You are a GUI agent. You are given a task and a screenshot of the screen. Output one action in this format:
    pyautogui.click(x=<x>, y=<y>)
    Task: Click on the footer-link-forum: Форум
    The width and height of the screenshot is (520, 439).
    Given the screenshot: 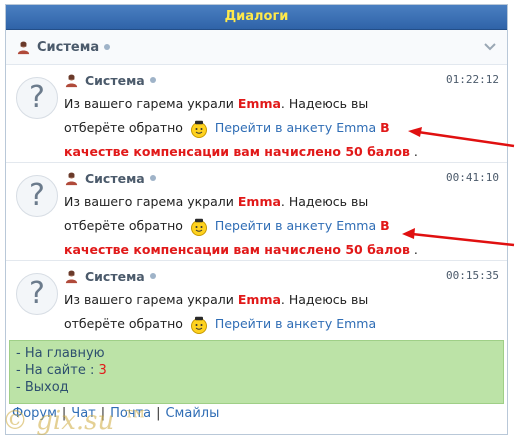 What is the action you would take?
    pyautogui.click(x=34, y=413)
    